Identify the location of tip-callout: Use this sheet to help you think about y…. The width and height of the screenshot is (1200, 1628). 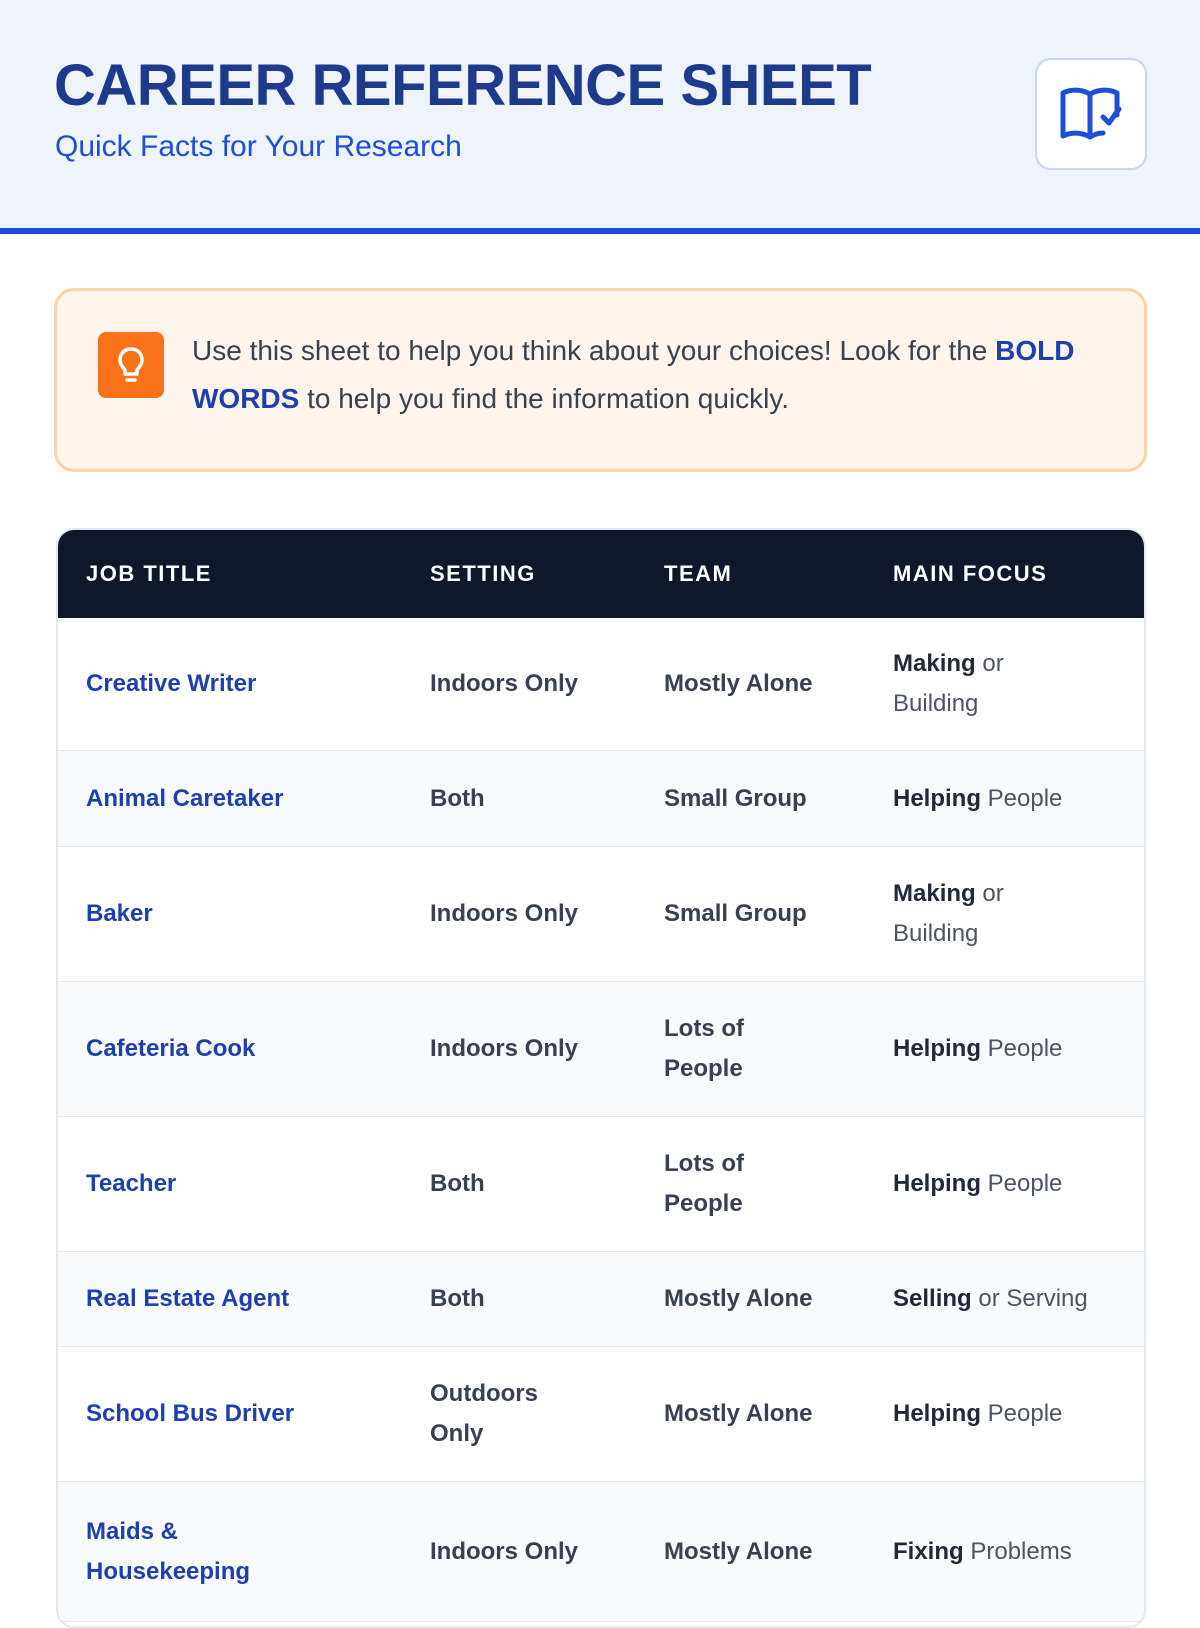
(600, 380).